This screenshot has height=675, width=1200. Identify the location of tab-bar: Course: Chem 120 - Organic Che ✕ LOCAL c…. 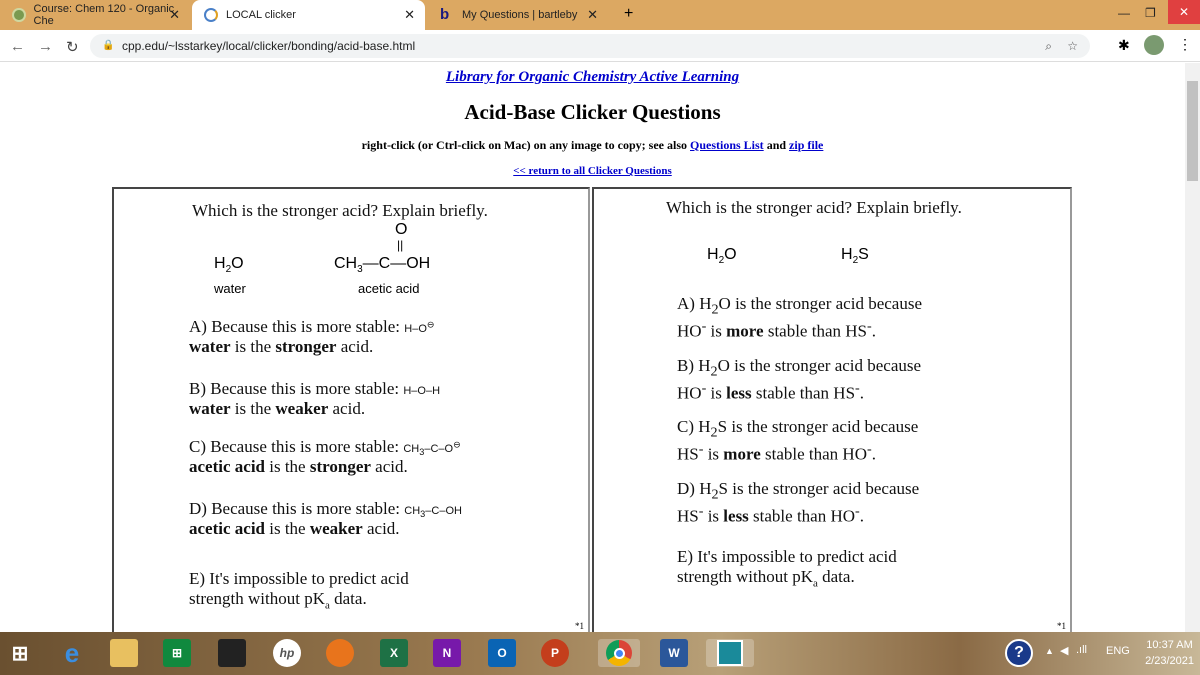
(600, 15).